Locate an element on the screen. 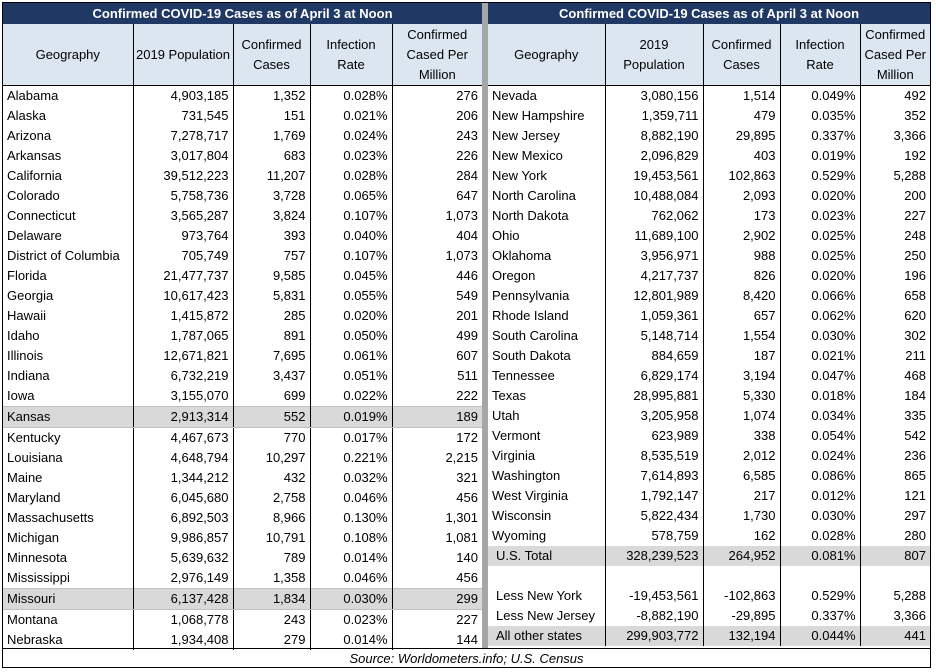  cell-population: 1,787,065 is located at coordinates (183, 336).